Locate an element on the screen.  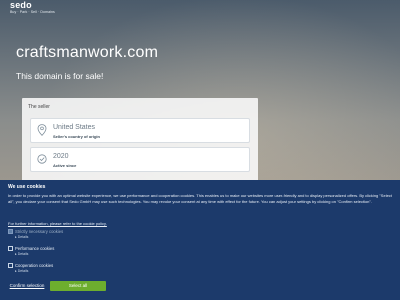
cookie-title: We use cookies is located at coordinates (27, 187).